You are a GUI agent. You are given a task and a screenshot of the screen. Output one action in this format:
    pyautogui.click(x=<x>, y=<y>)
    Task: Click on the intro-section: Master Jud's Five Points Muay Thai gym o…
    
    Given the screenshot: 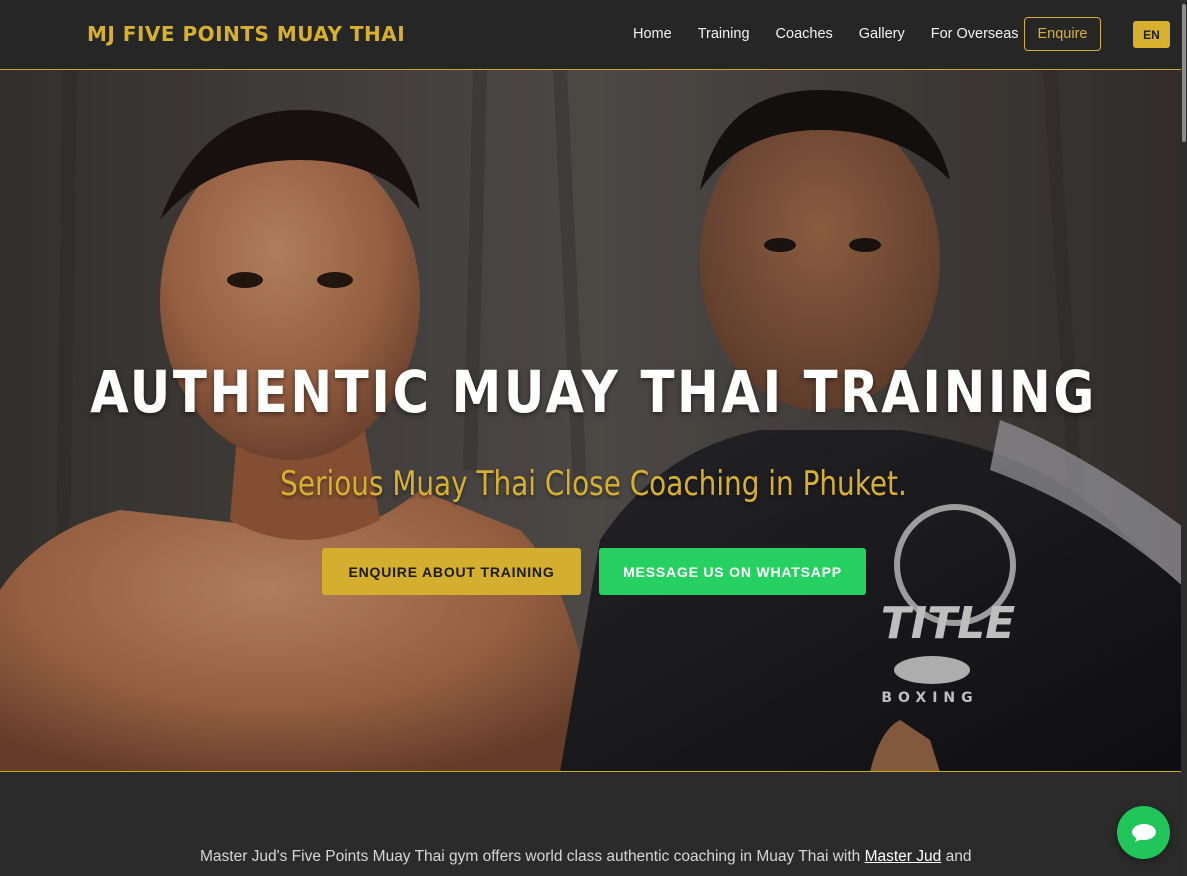 What is the action you would take?
    pyautogui.click(x=593, y=824)
    